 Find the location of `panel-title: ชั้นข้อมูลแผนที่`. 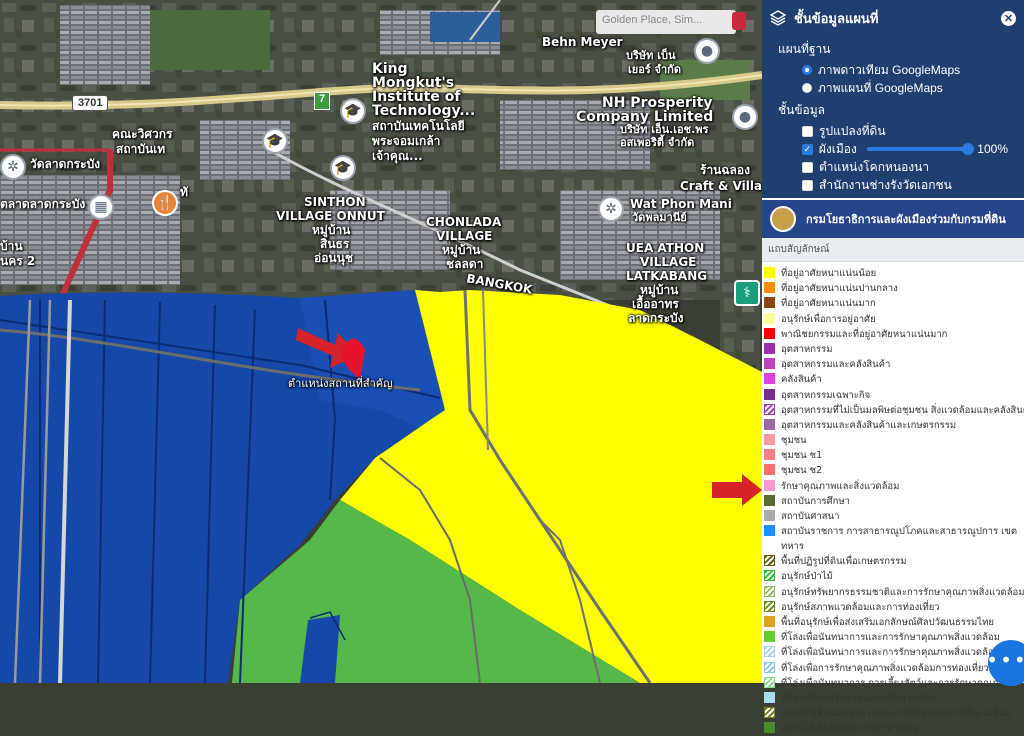

panel-title: ชั้นข้อมูลแผนที่ is located at coordinates (836, 18).